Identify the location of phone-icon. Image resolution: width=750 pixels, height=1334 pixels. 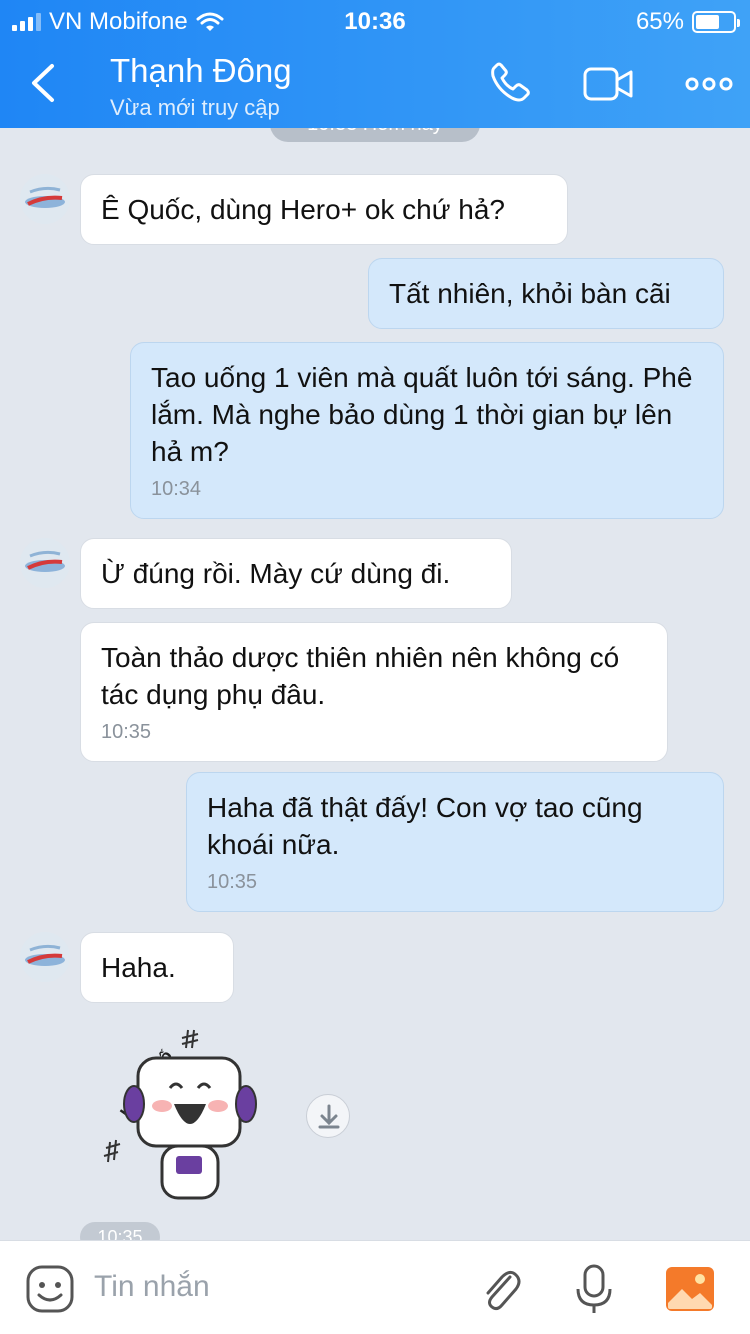
(510, 82).